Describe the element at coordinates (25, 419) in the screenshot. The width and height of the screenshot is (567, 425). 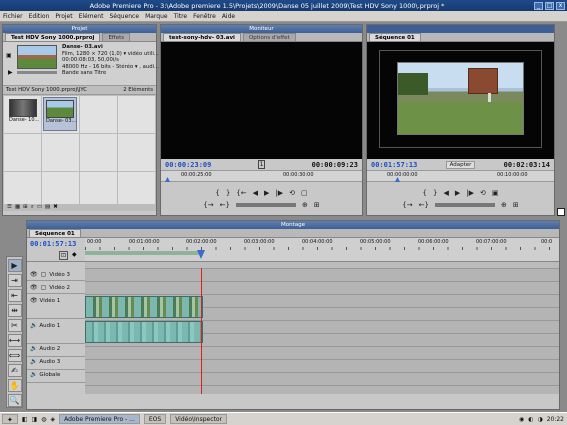
I see `quicklaunch-icon: ◧` at that location.